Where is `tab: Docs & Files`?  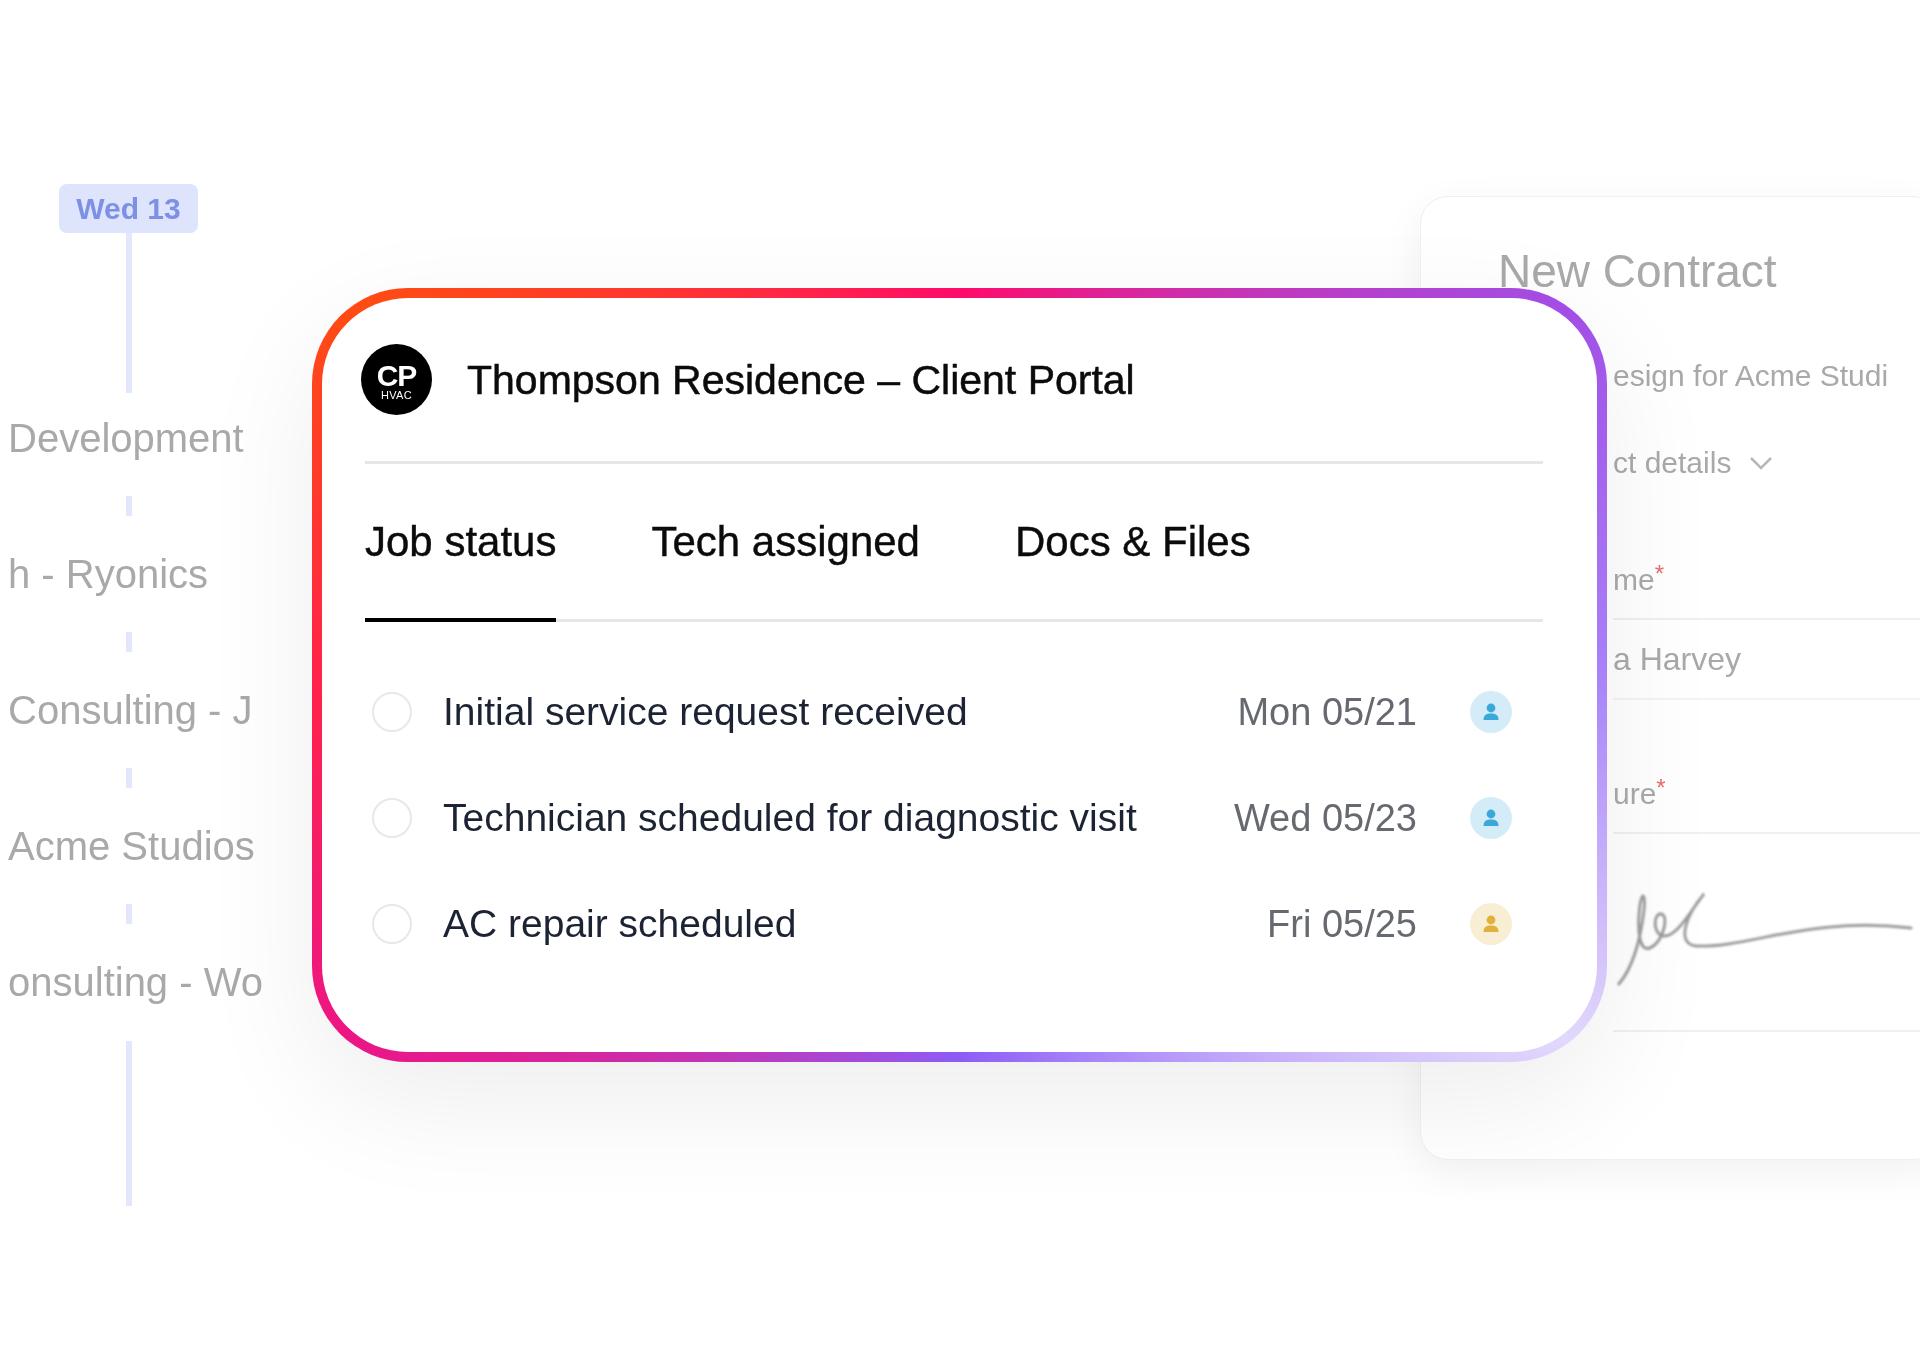 tab: Docs & Files is located at coordinates (1132, 559).